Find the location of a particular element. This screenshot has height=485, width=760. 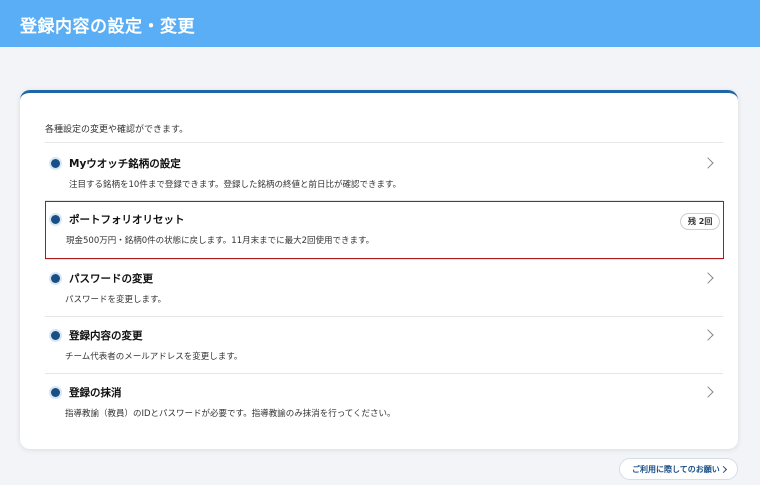

remaining-count-badge: 残 2回 is located at coordinates (700, 221).